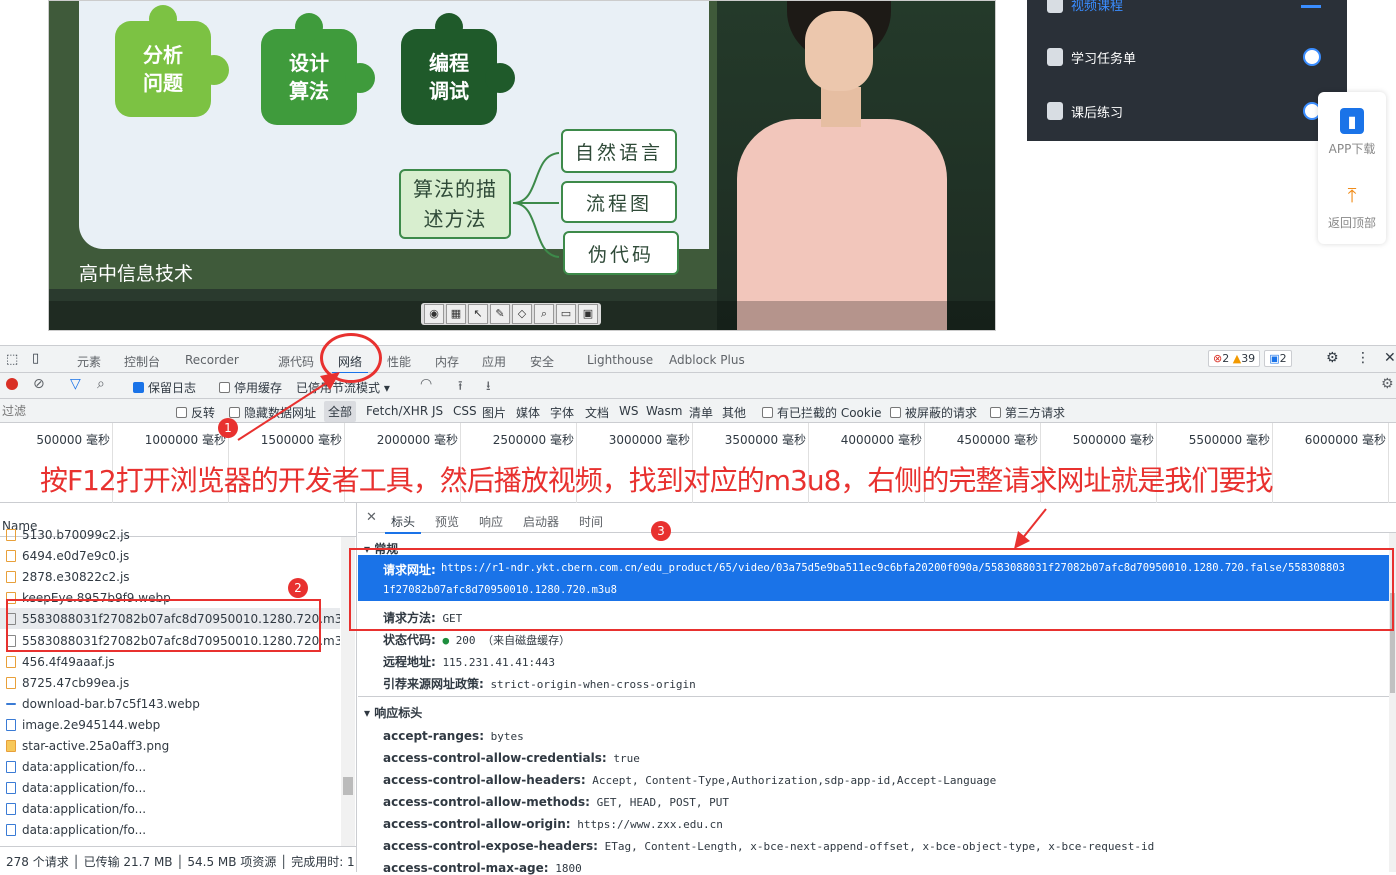 The width and height of the screenshot is (1396, 875). What do you see at coordinates (591, 521) in the screenshot?
I see `tab-timing: 时间` at bounding box center [591, 521].